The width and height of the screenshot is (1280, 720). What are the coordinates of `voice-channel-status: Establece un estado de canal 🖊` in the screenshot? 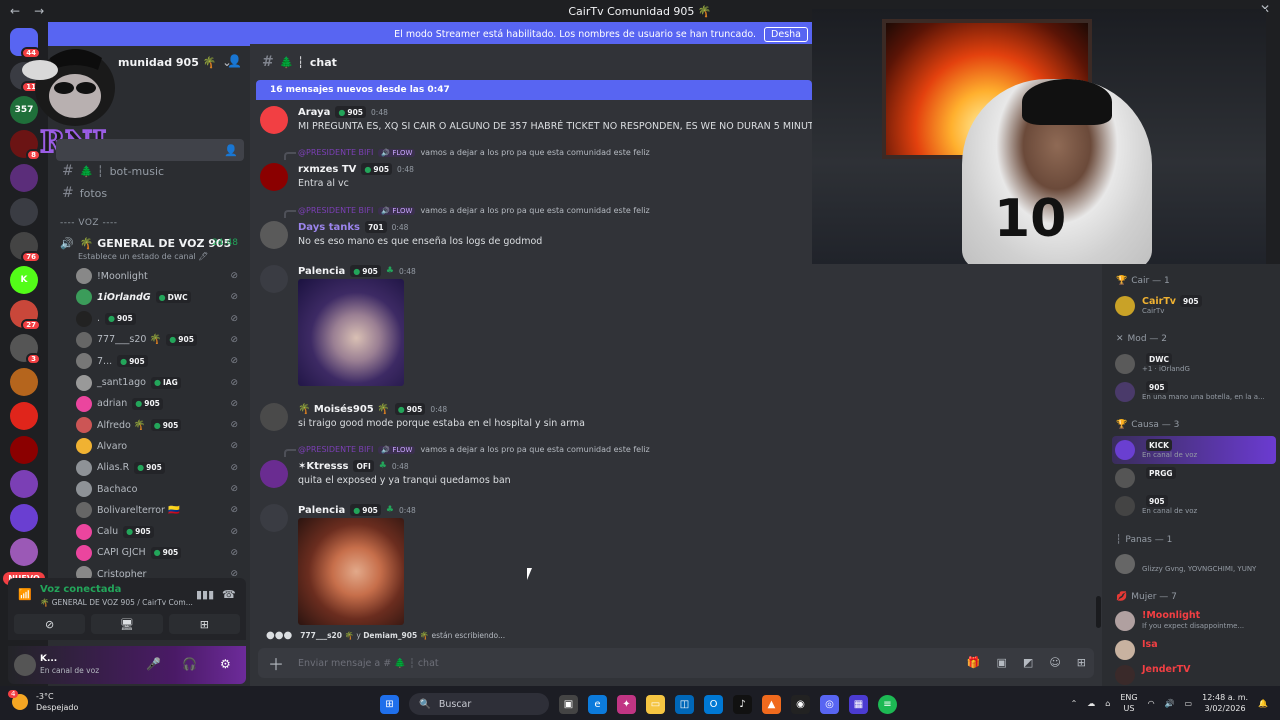 It's located at (143, 256).